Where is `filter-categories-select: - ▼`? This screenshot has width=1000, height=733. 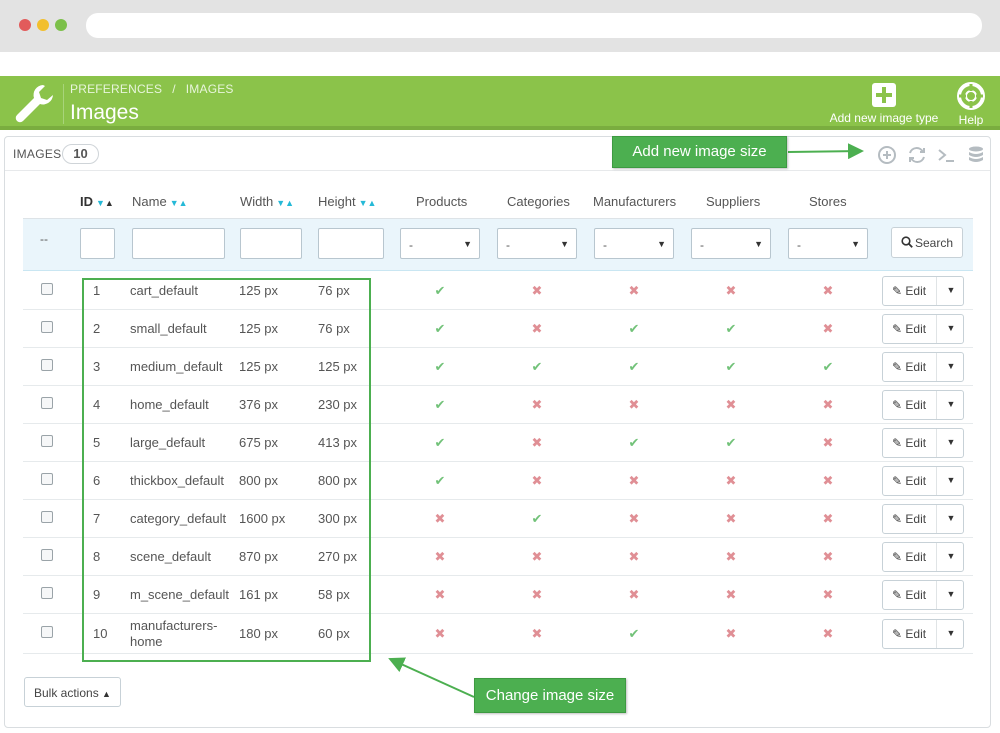 filter-categories-select: - ▼ is located at coordinates (537, 243).